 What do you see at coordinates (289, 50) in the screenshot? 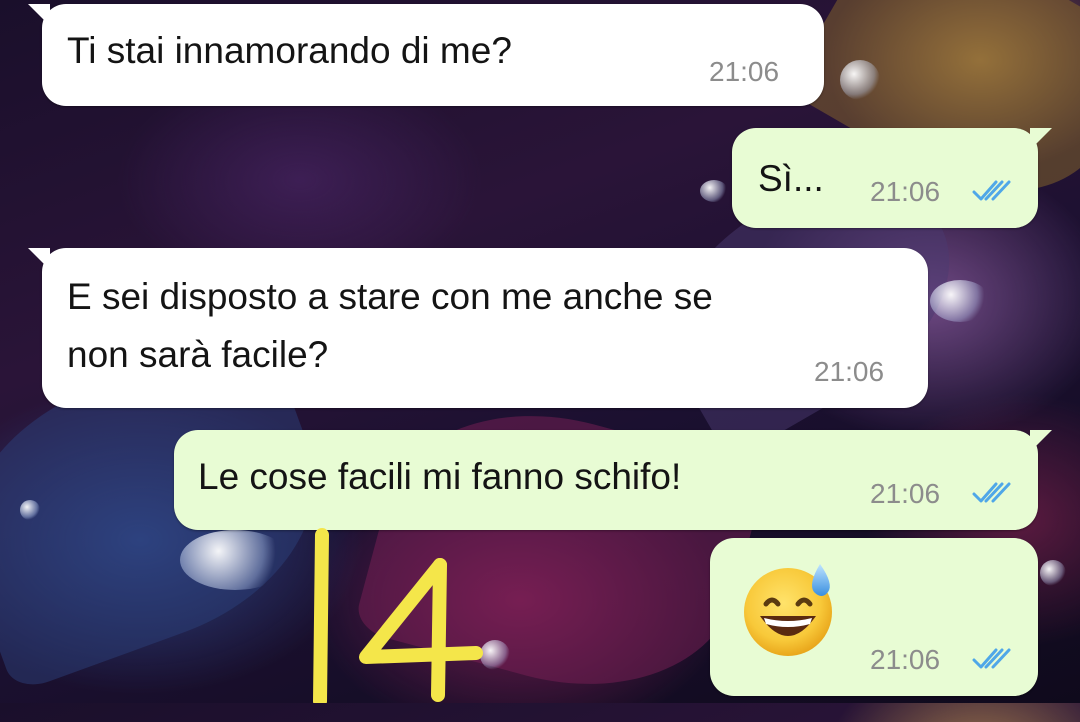
I see `message-text: Ti stai innamorando di me?` at bounding box center [289, 50].